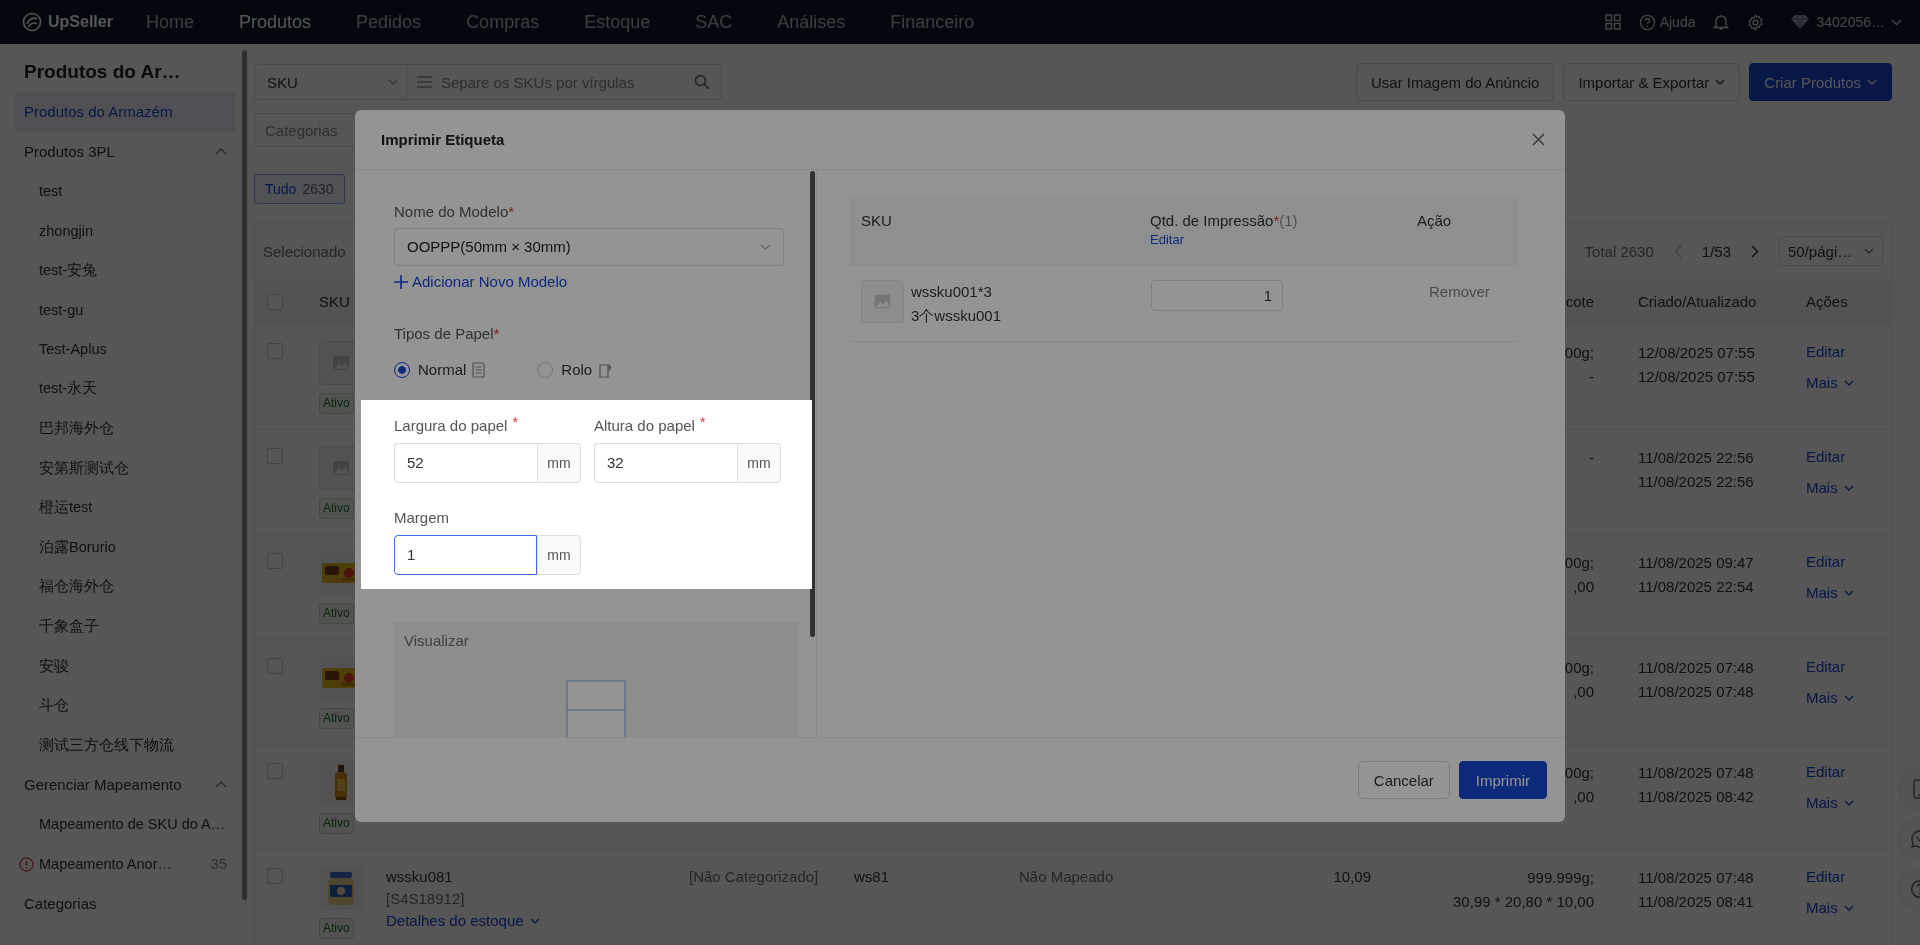 This screenshot has width=1920, height=945. What do you see at coordinates (32, 22) in the screenshot?
I see `logo-icon` at bounding box center [32, 22].